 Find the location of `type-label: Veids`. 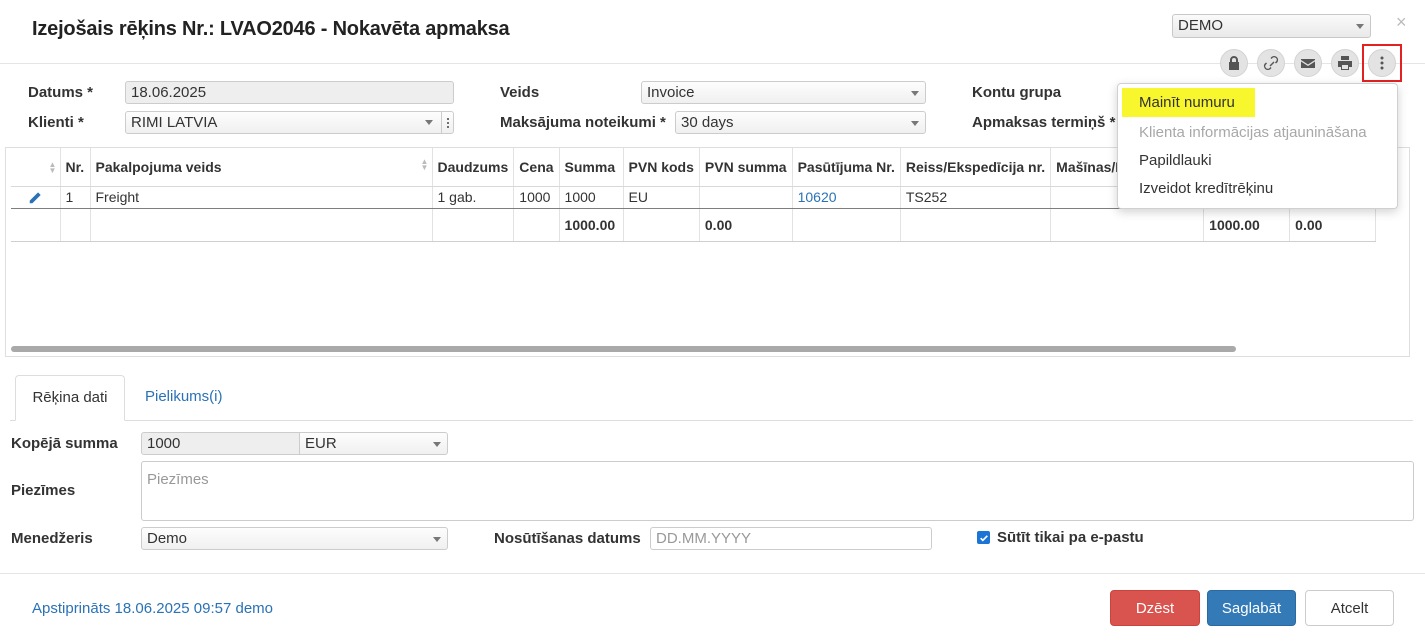

type-label: Veids is located at coordinates (520, 92).